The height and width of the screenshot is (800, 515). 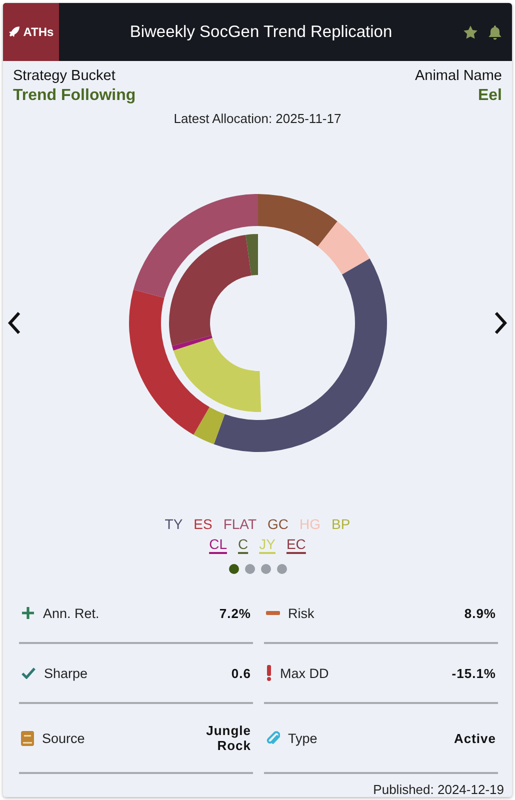 I want to click on field-label: Animal Name, so click(x=458, y=76).